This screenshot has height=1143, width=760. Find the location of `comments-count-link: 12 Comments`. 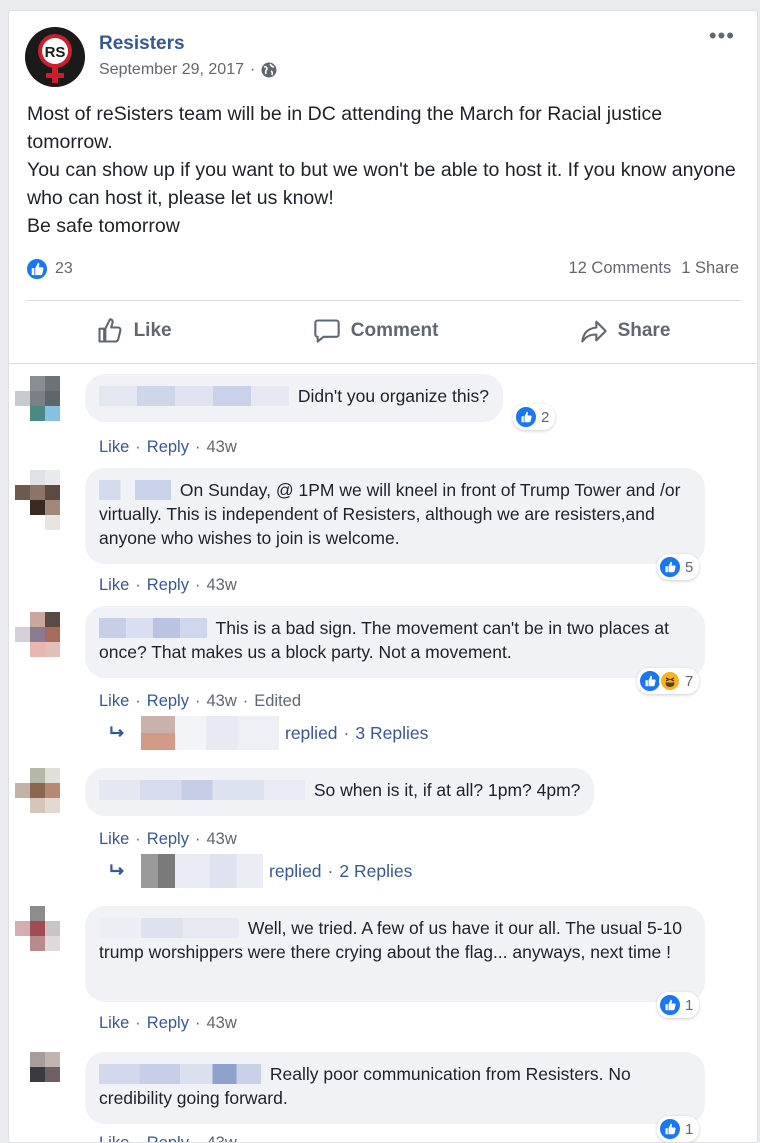

comments-count-link: 12 Comments is located at coordinates (619, 268).